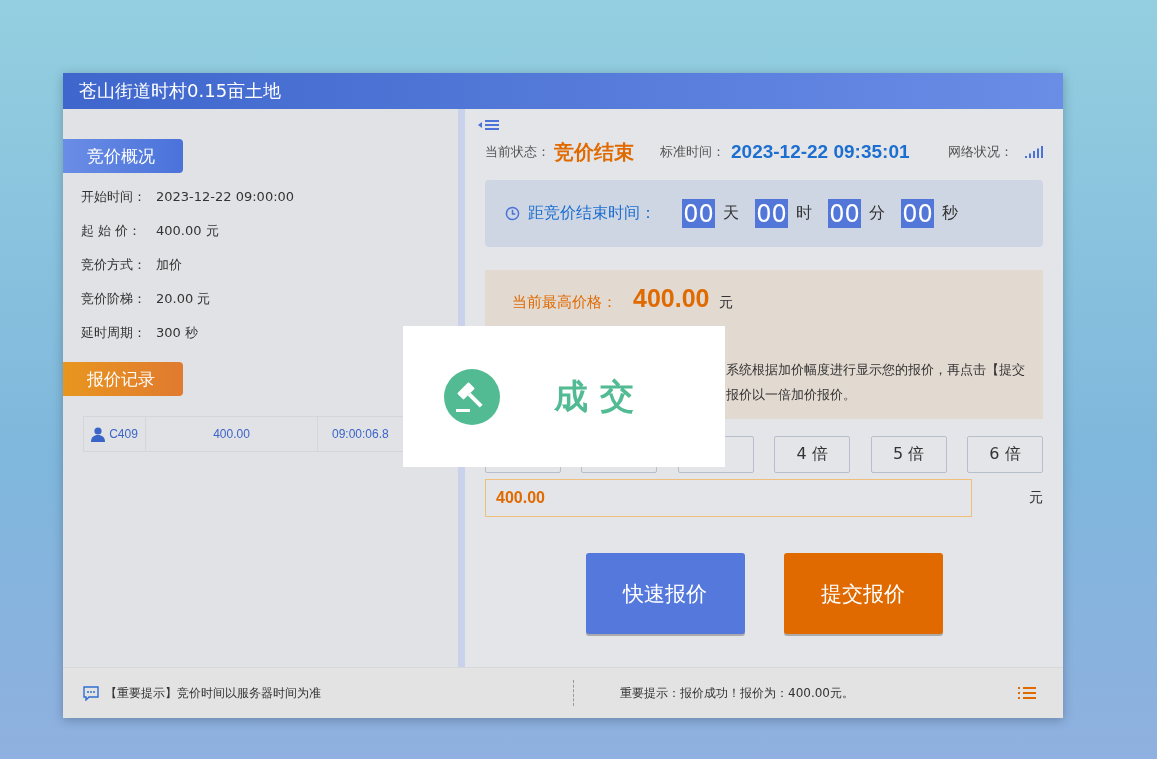 This screenshot has height=759, width=1157. Describe the element at coordinates (737, 693) in the screenshot. I see `footer-message: 重要提示：报价成功！报价为：400.00元。` at that location.